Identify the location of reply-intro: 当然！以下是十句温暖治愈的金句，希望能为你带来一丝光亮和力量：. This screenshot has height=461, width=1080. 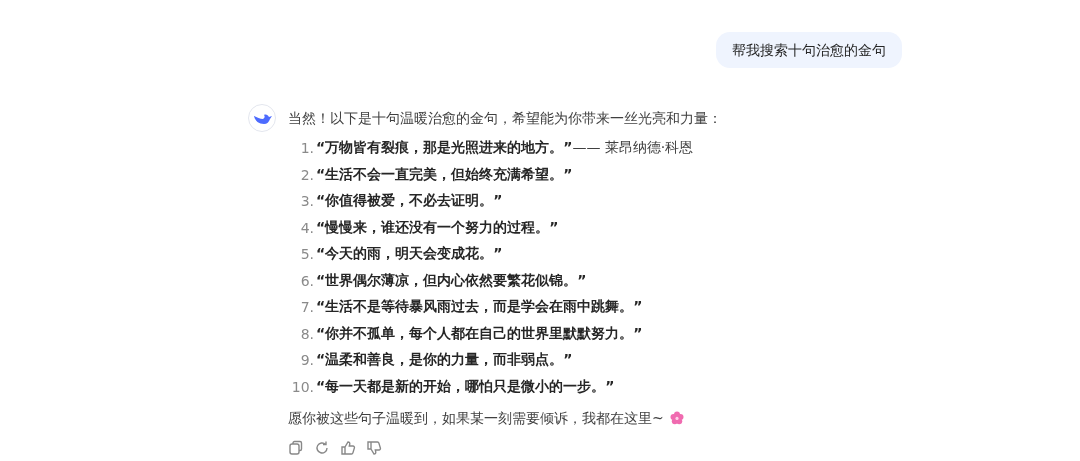
(505, 118).